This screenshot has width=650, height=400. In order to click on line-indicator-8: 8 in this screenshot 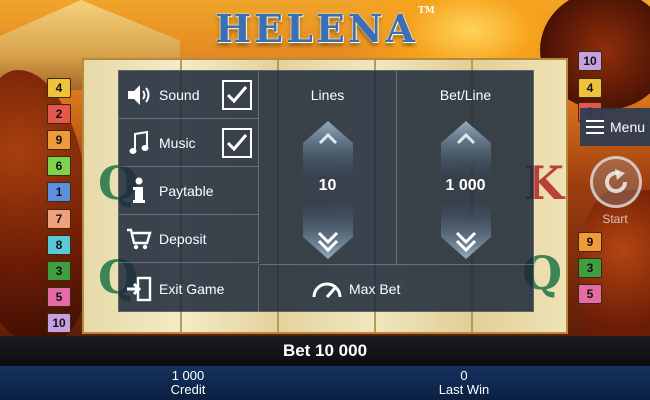, I will do `click(59, 244)`.